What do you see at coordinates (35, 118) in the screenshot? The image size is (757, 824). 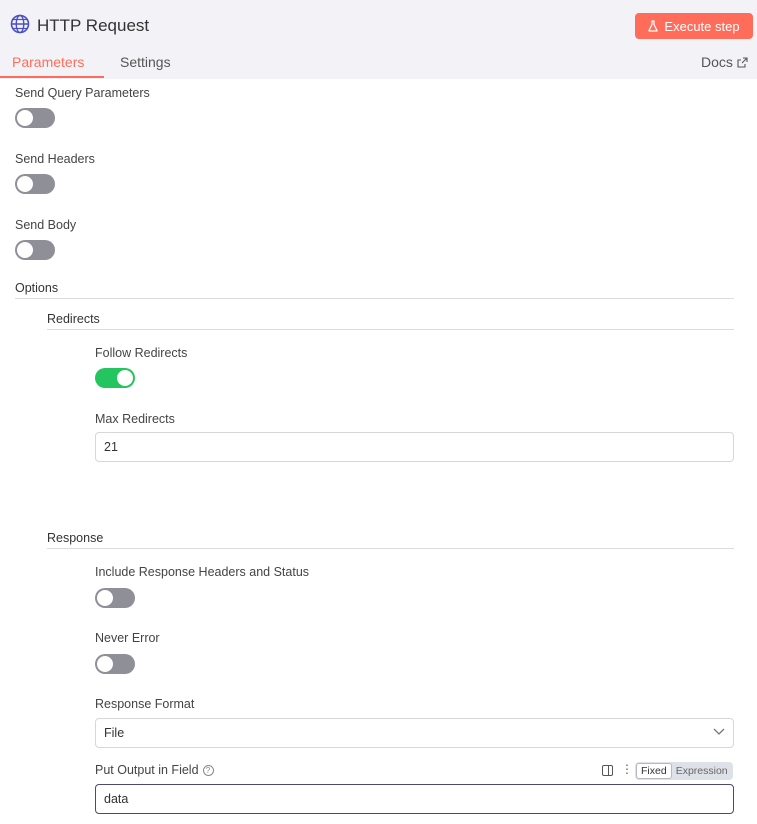 I see `send-query-toggle` at bounding box center [35, 118].